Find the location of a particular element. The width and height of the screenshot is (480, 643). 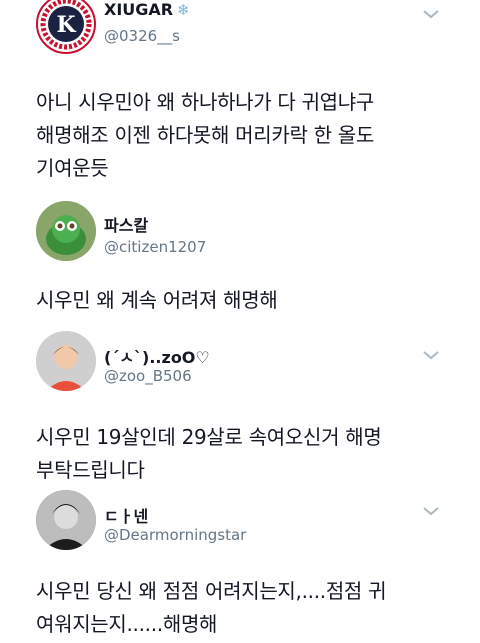

avatar-logo-icon: K is located at coordinates (66, 25).